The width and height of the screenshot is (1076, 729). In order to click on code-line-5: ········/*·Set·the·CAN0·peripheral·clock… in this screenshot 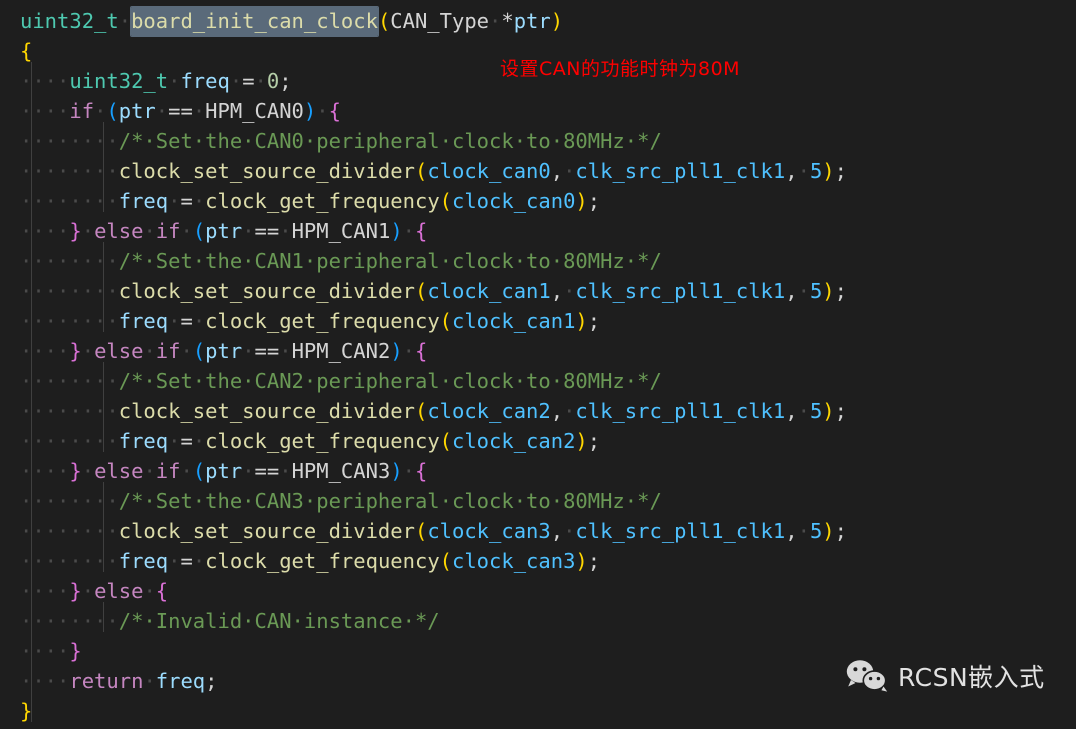, I will do `click(538, 141)`.